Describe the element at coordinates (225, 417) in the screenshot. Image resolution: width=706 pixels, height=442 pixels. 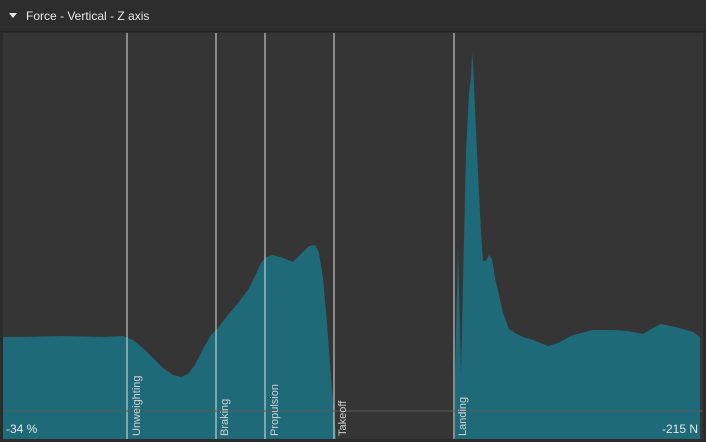
I see `phase-label-braking: Braking` at that location.